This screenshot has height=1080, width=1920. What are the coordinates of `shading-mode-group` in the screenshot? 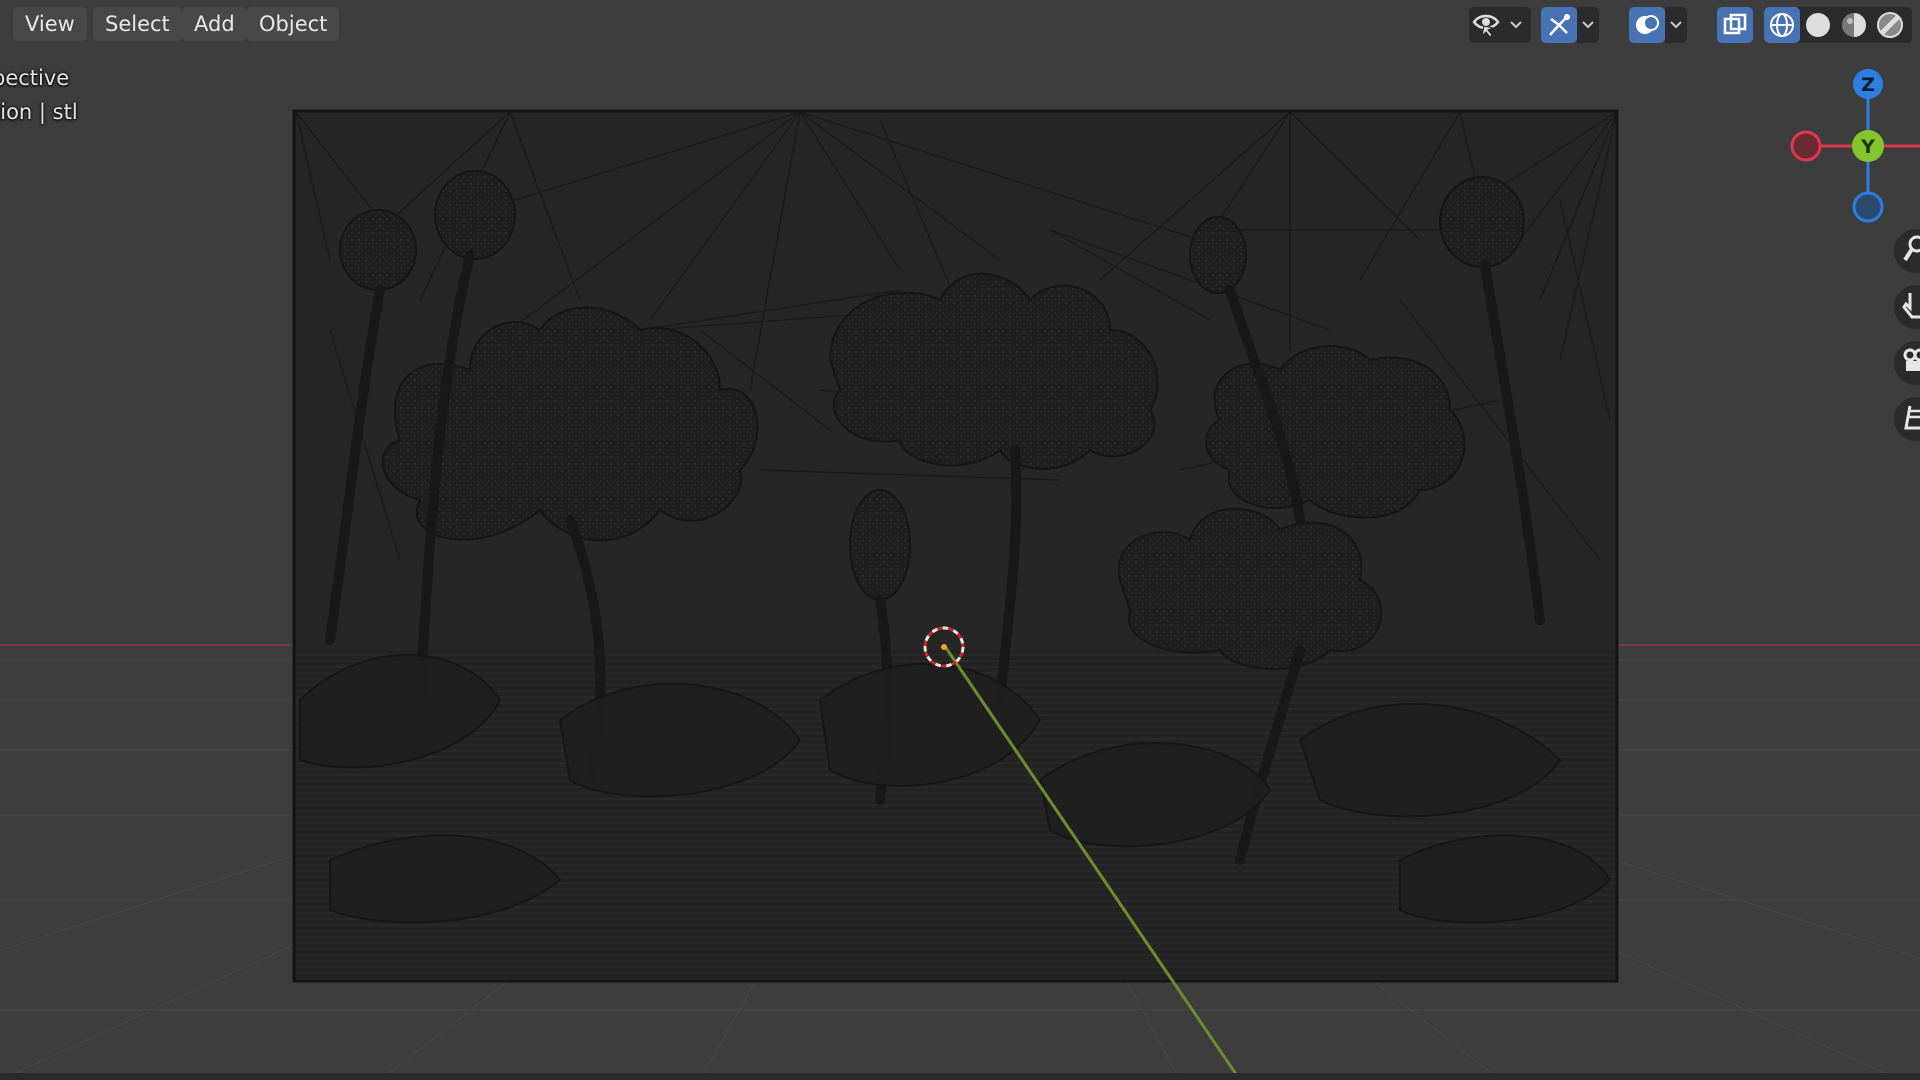 It's located at (1838, 25).